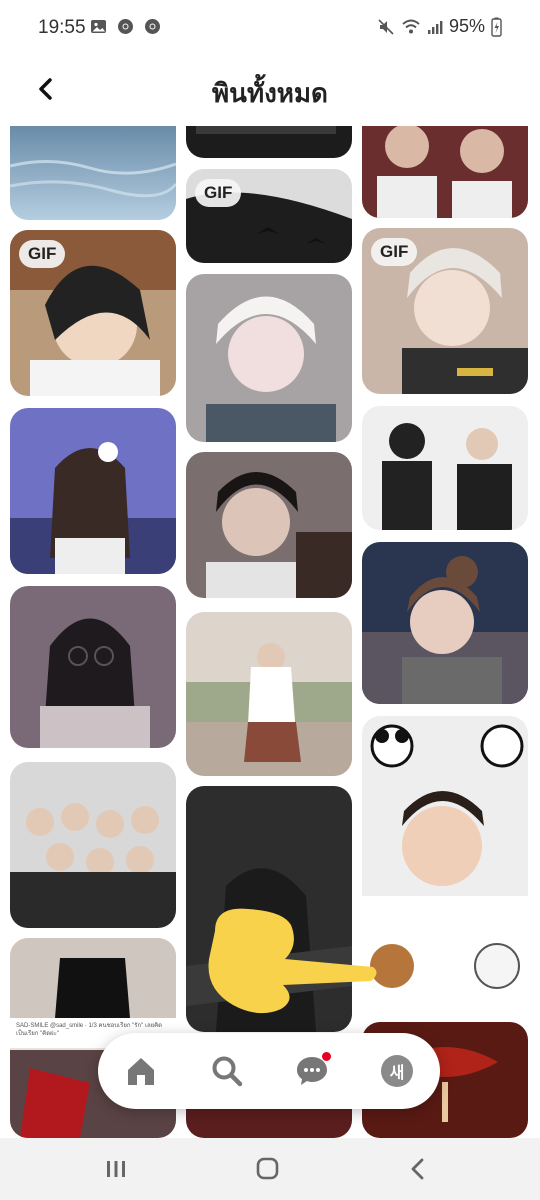 This screenshot has height=1200, width=540. I want to click on pin-girl-garden, so click(269, 694).